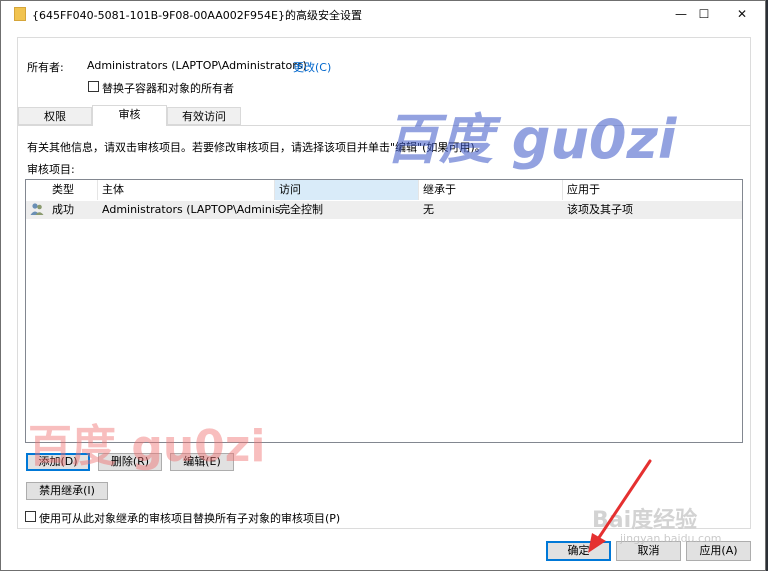  Describe the element at coordinates (190, 518) in the screenshot. I see `replace-child-audit-label: 使用可从此对象继承的审核项目替换所有子对象的审核项目(P)` at that location.